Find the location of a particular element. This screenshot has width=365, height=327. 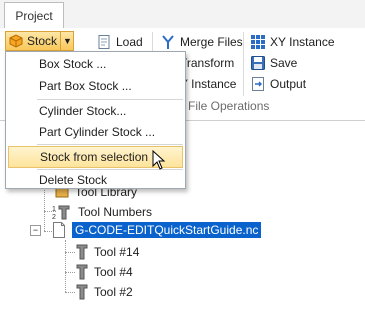

tab-project: Project is located at coordinates (34, 15).